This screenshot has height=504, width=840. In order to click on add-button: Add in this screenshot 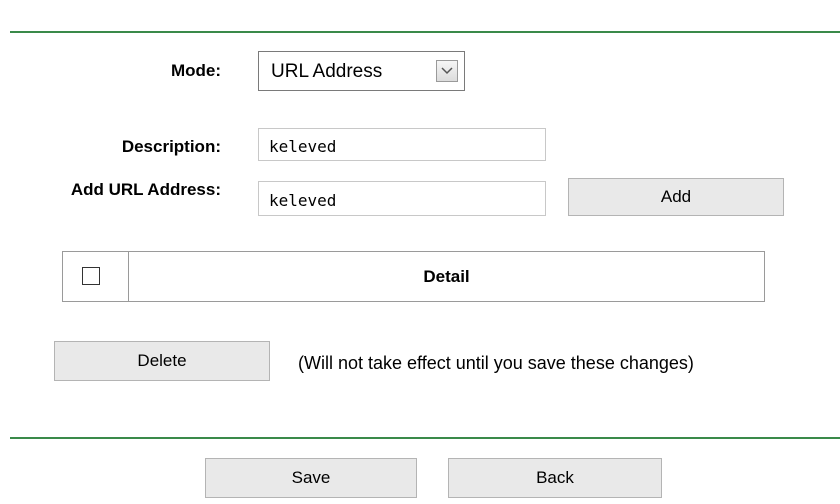, I will do `click(676, 197)`.